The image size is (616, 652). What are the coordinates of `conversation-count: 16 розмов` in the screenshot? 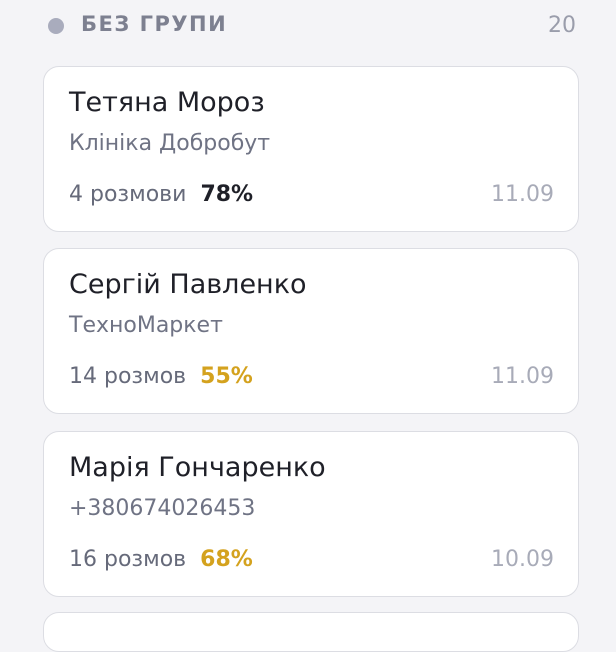 It's located at (128, 559).